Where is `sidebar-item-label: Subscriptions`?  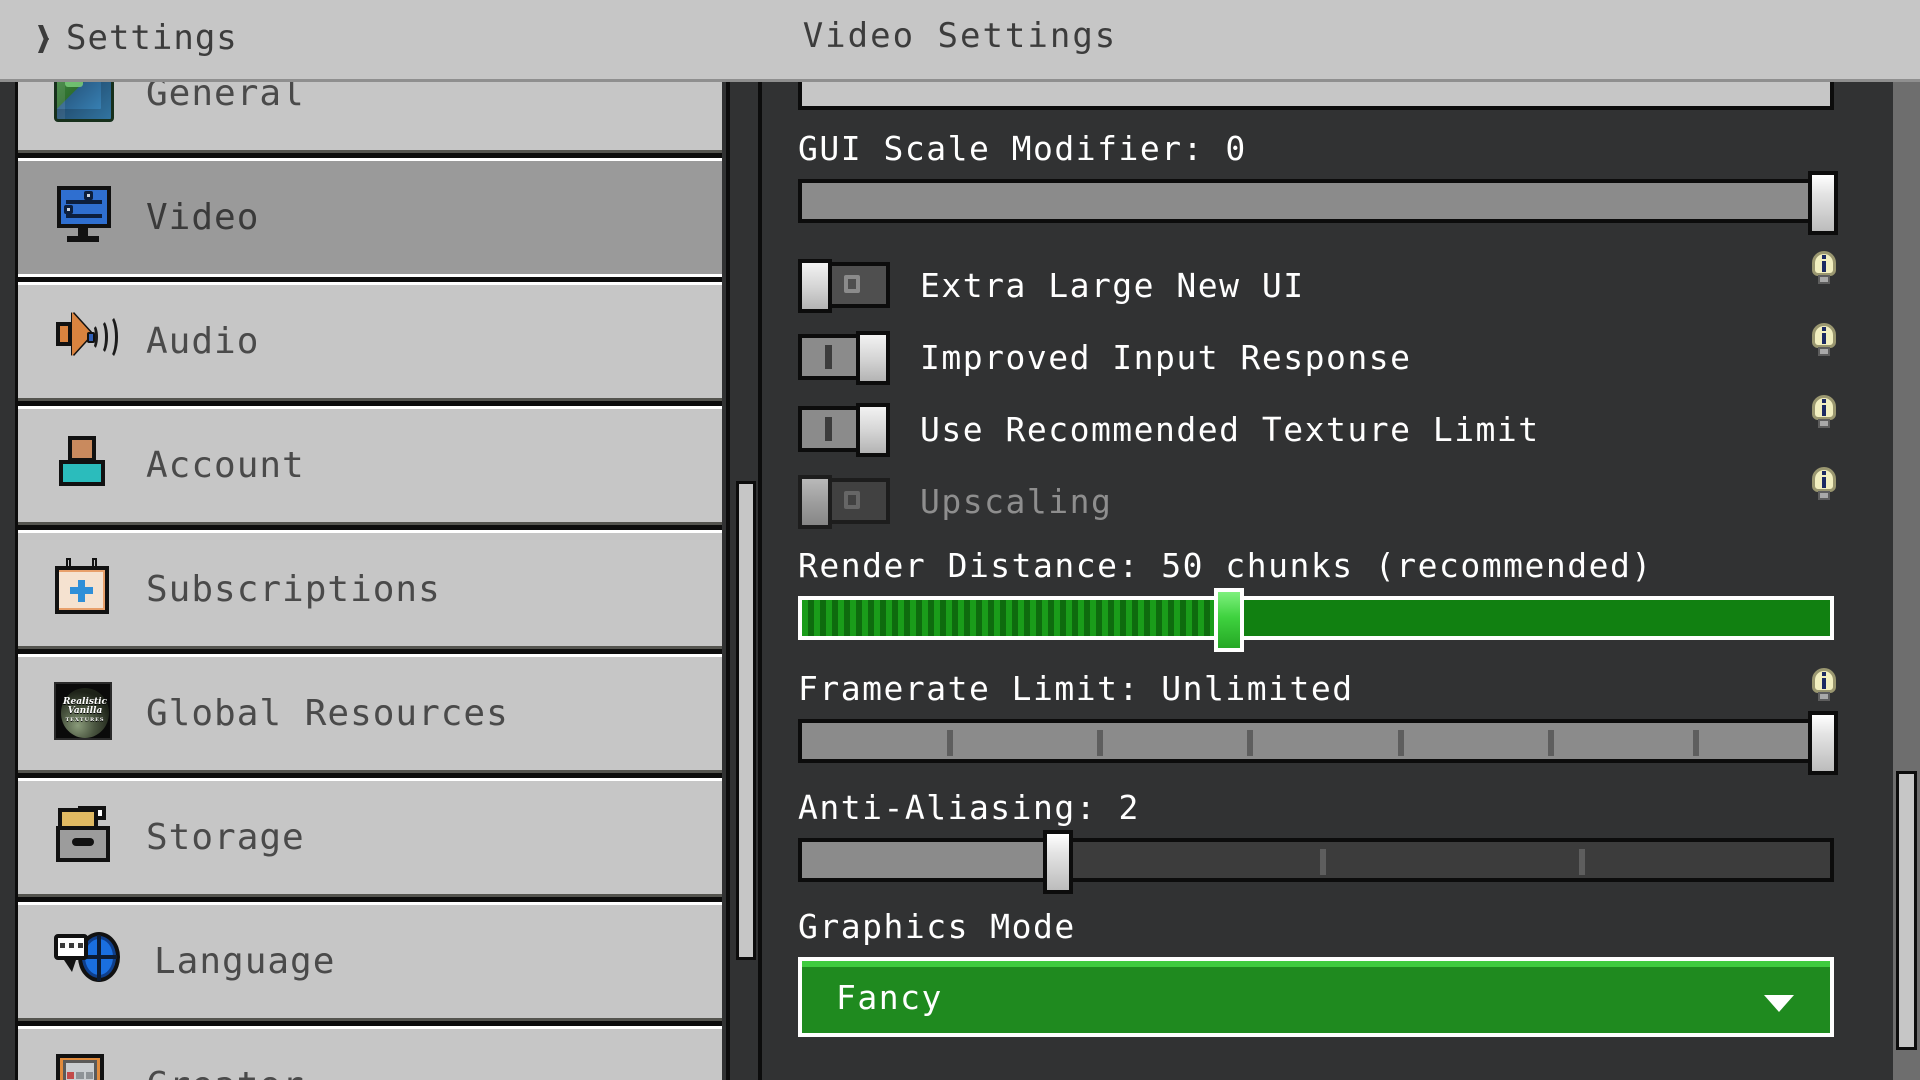 sidebar-item-label: Subscriptions is located at coordinates (293, 589).